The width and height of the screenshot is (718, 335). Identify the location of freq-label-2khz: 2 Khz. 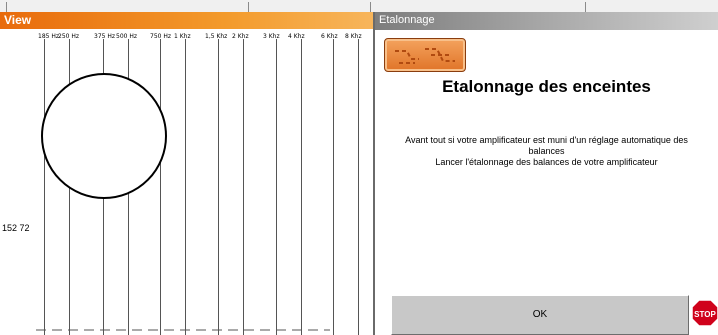
(240, 36).